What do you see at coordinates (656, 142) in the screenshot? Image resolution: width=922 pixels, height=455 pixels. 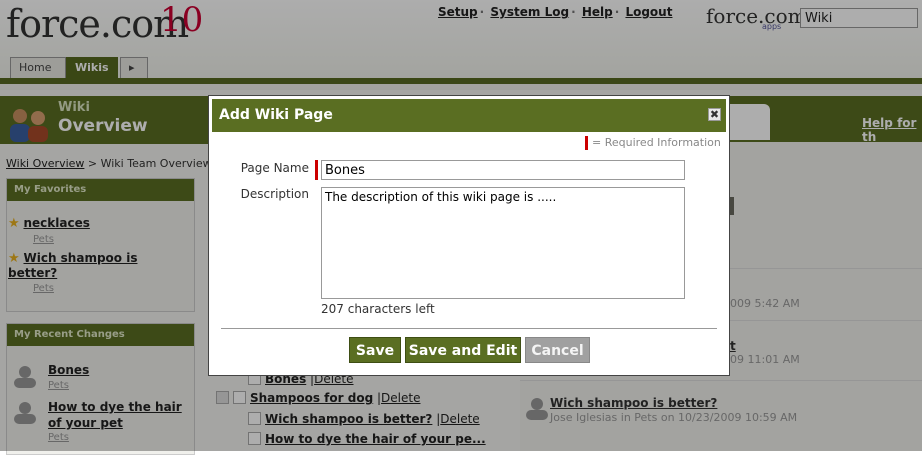 I see `required-legend: = Required Information` at bounding box center [656, 142].